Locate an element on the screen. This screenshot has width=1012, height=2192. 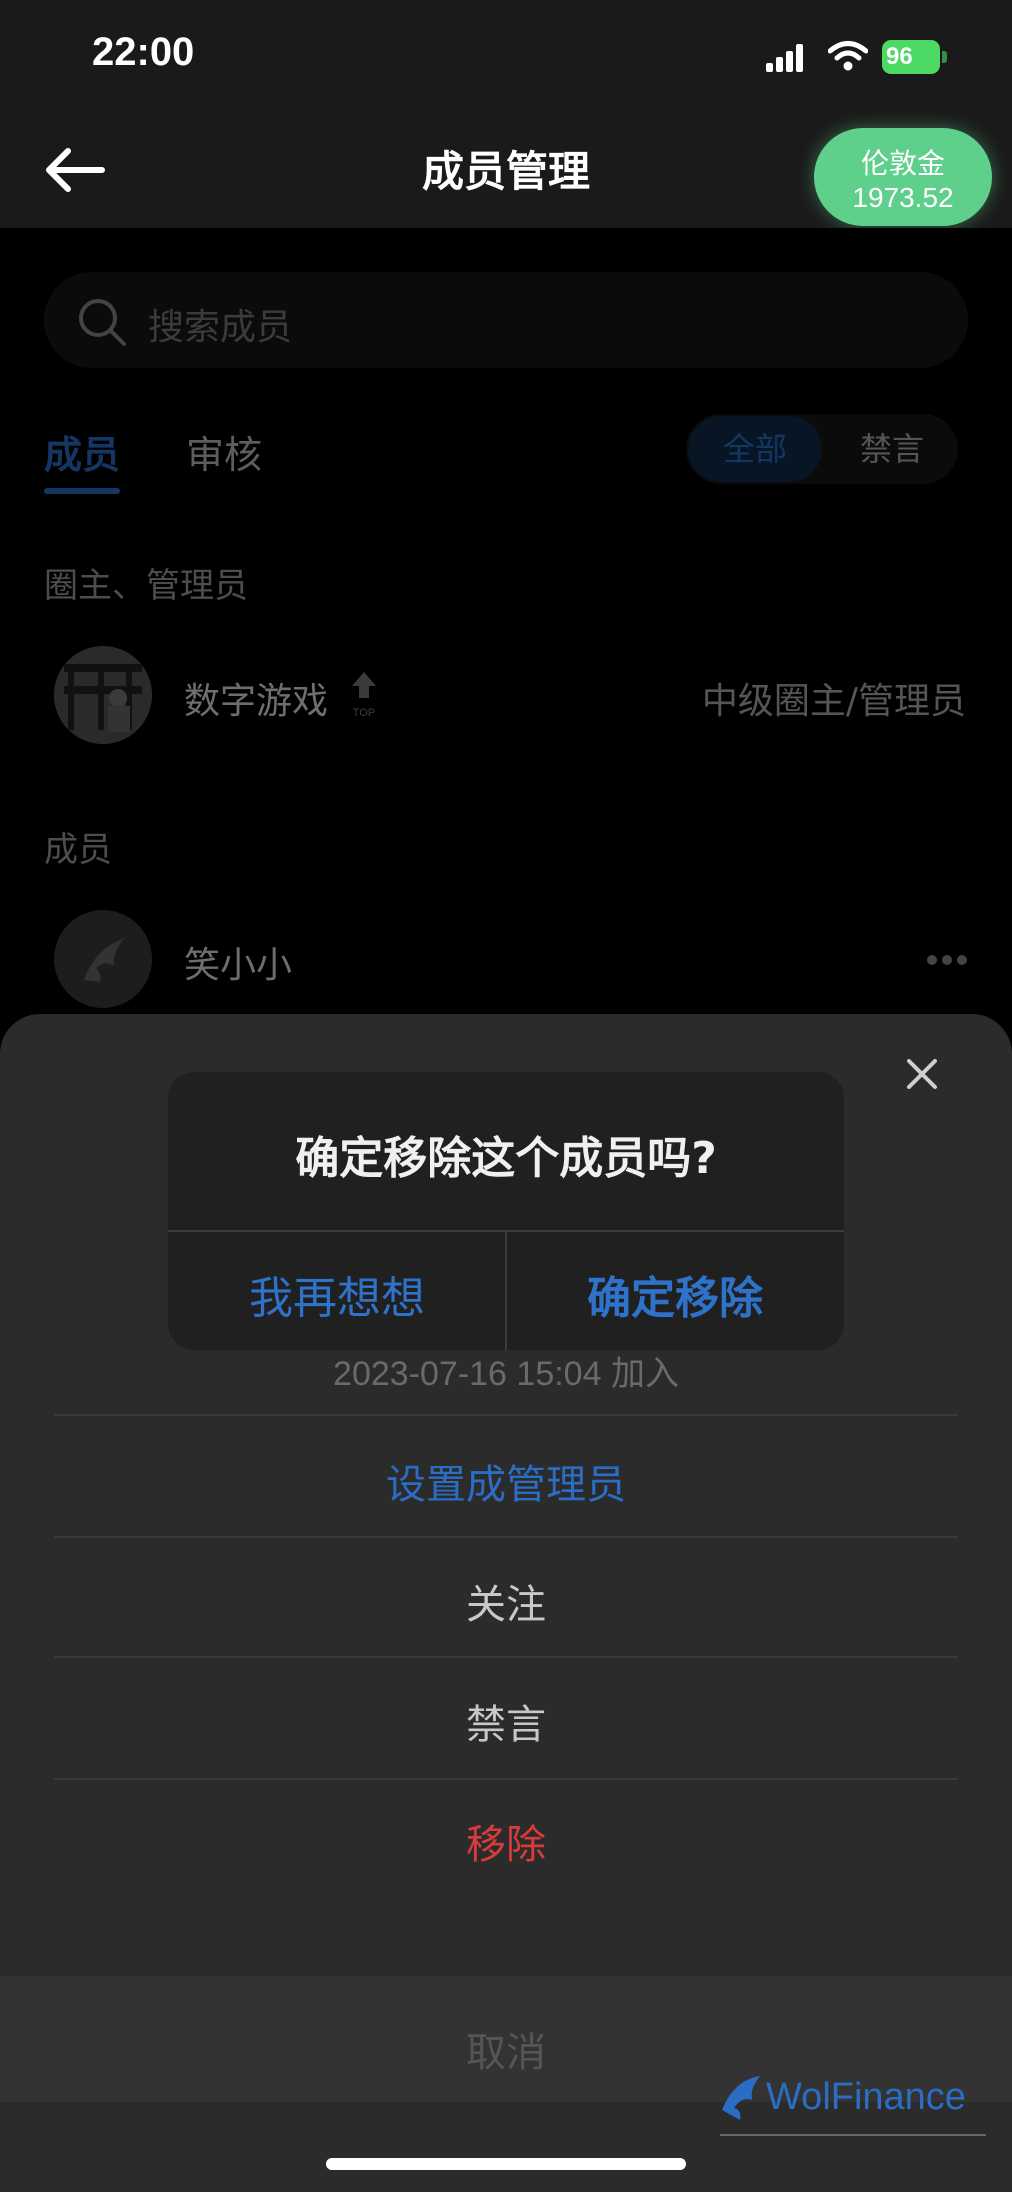
gold-price-badge: 伦敦金 1973.52 is located at coordinates (903, 177).